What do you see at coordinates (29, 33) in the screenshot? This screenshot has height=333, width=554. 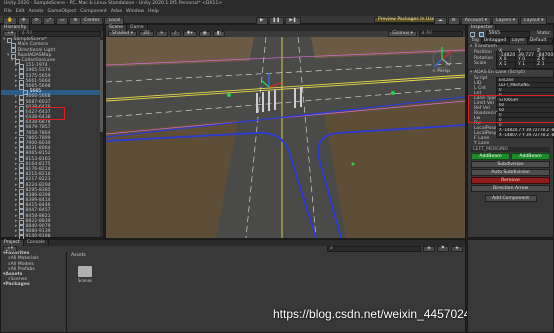 I see `hierarchy-search-placeholder: All` at bounding box center [29, 33].